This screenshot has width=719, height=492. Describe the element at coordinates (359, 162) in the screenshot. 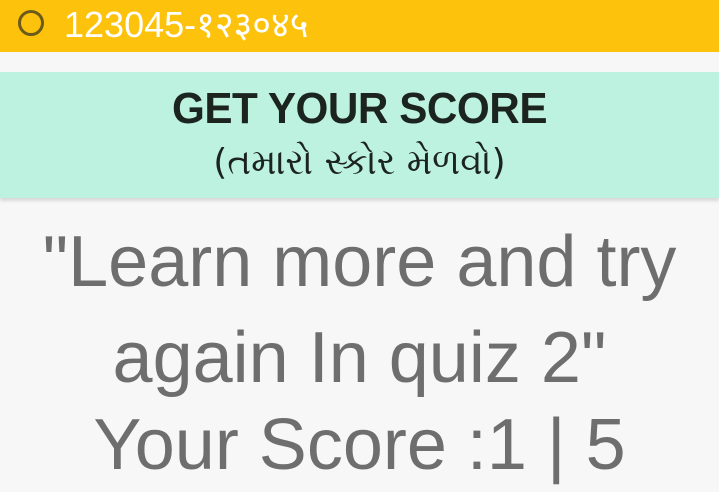

I see `page-subtitle: (તમારો સ્કોર મેળવો)` at that location.